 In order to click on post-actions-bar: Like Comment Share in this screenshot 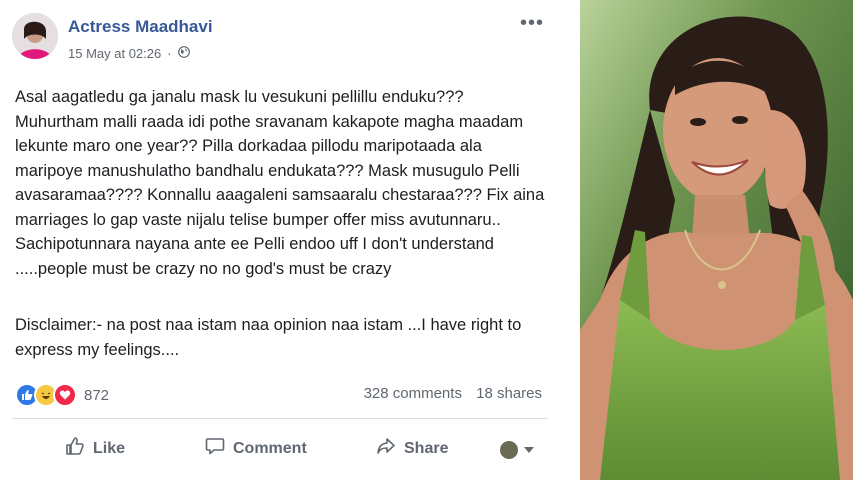, I will do `click(280, 452)`.